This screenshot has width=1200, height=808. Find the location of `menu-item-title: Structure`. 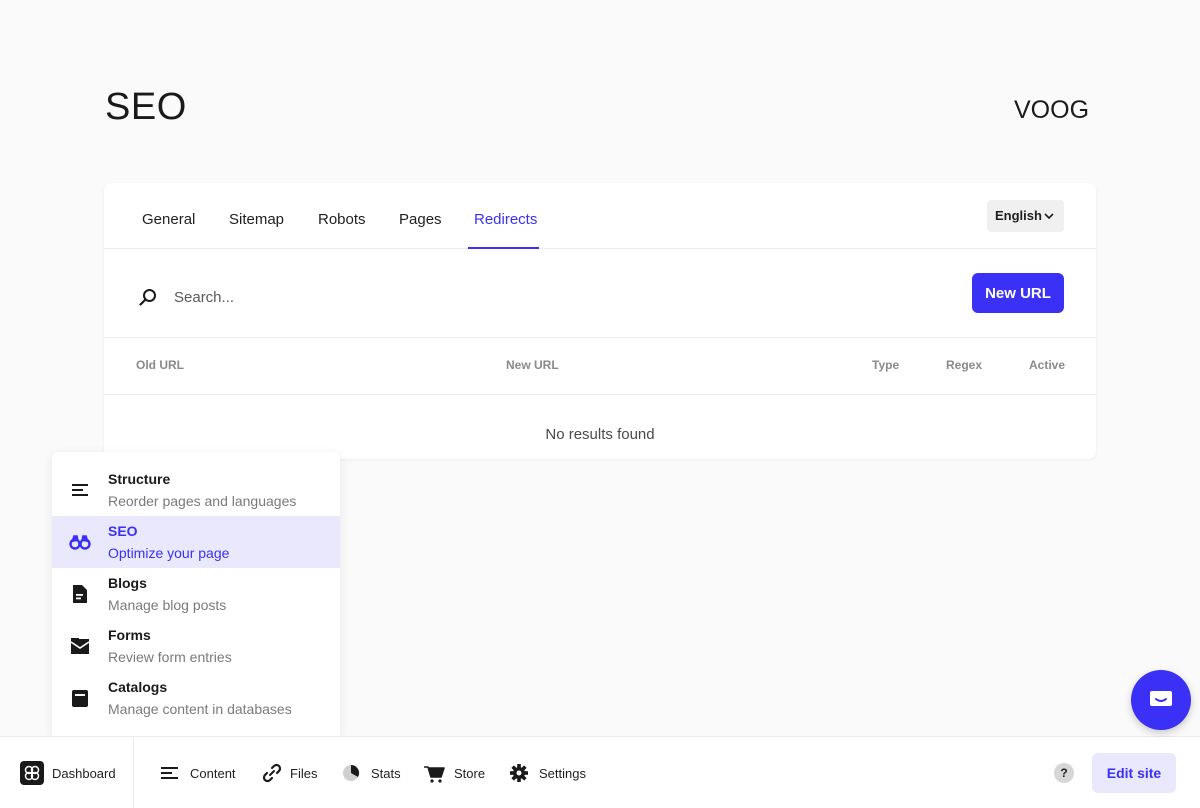

menu-item-title: Structure is located at coordinates (139, 479).